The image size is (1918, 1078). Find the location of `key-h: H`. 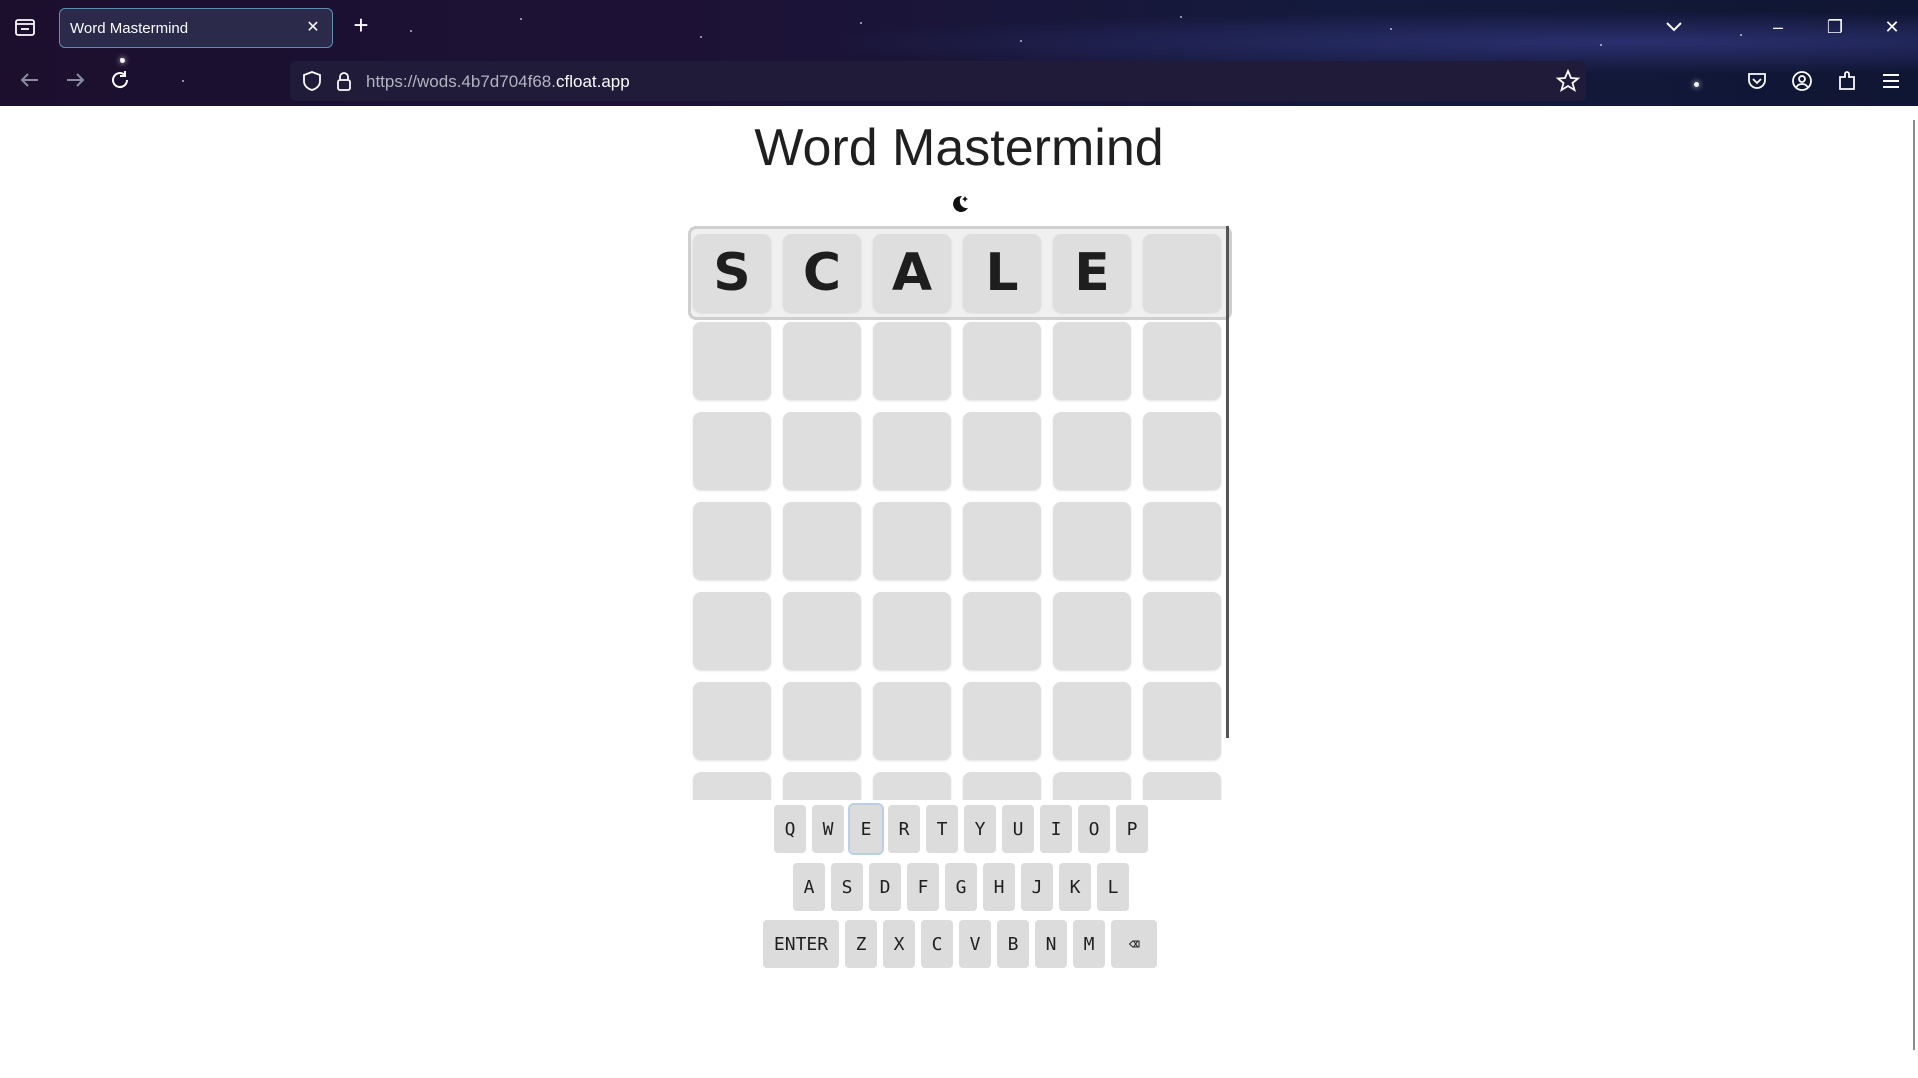

key-h: H is located at coordinates (999, 887).